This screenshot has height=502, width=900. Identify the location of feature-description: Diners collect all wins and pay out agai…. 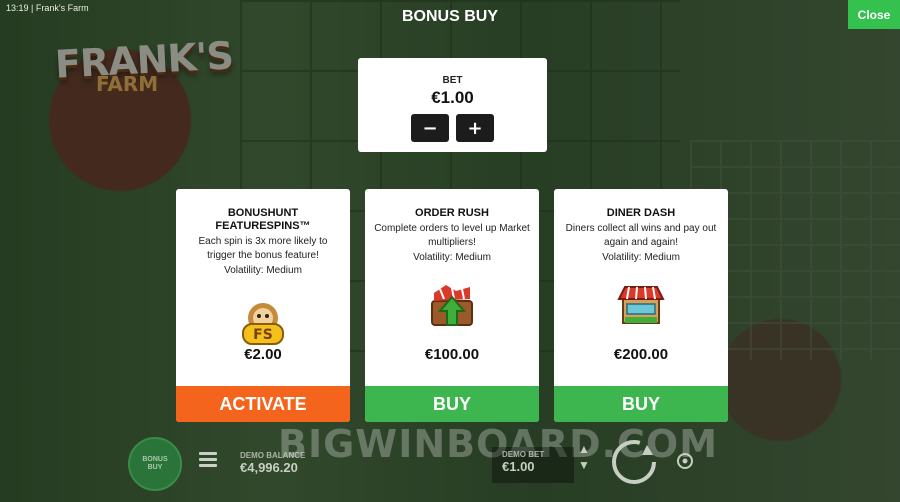
(641, 235).